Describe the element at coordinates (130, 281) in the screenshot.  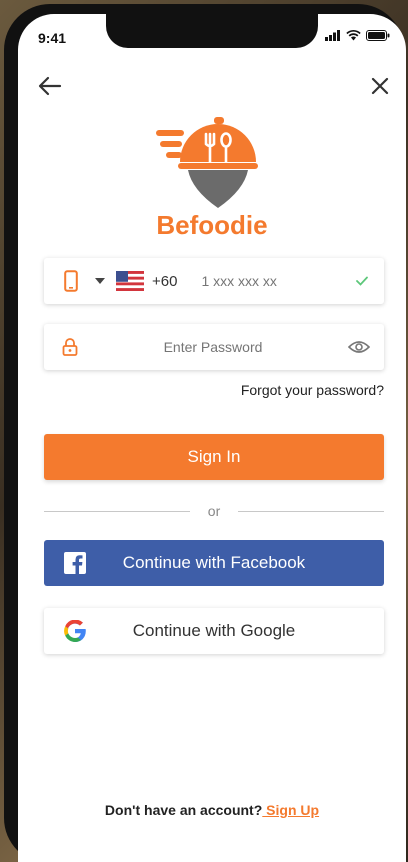
I see `us-flag-icon` at that location.